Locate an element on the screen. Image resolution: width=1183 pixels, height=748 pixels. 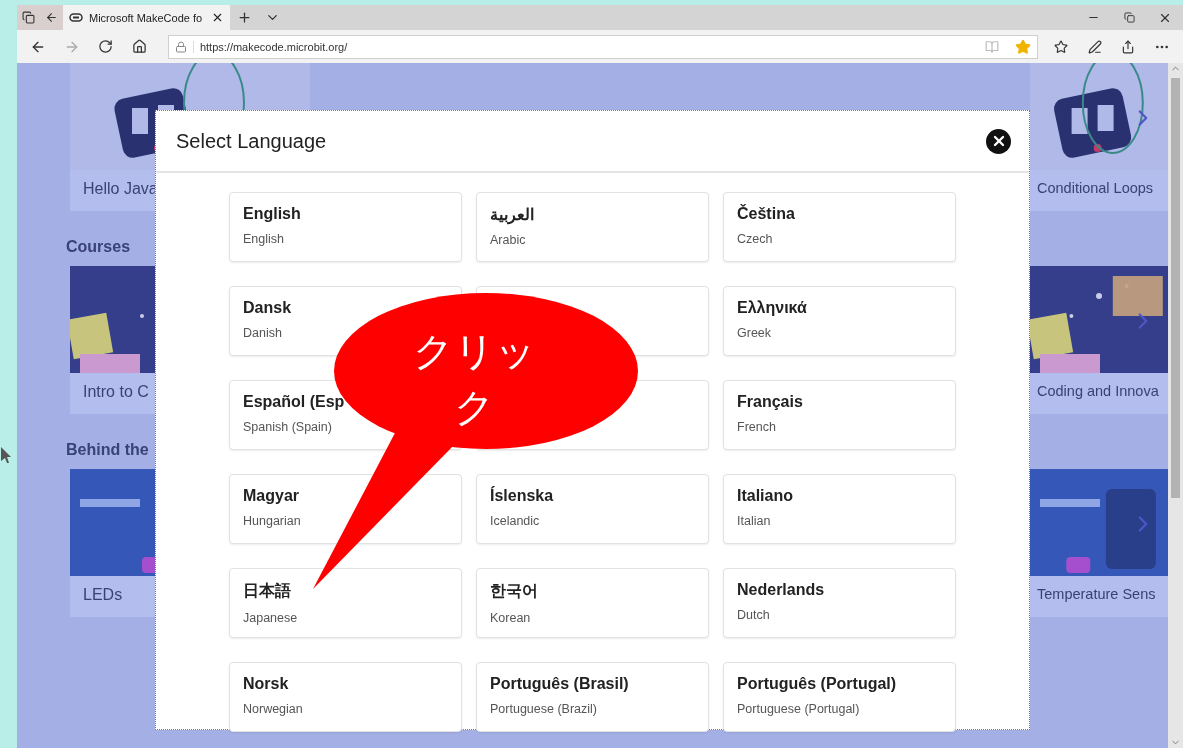
section-heading: Behind the is located at coordinates (107, 450).